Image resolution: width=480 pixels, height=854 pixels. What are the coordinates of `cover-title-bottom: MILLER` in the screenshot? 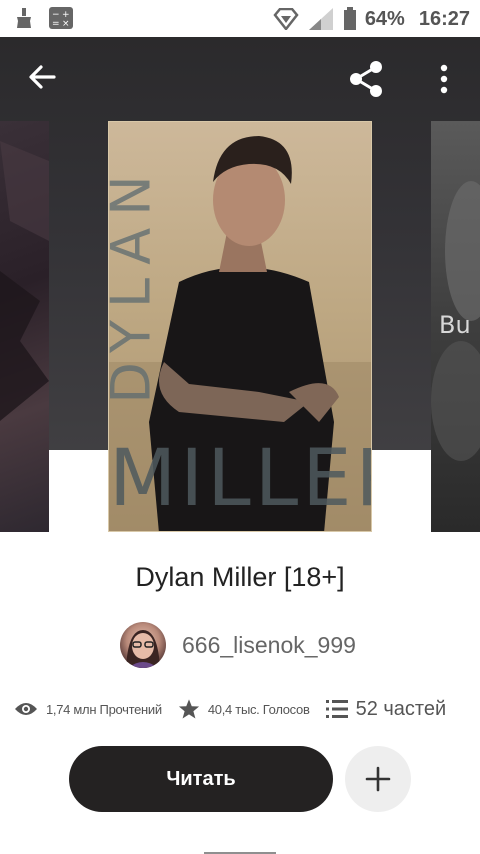 It's located at (240, 479).